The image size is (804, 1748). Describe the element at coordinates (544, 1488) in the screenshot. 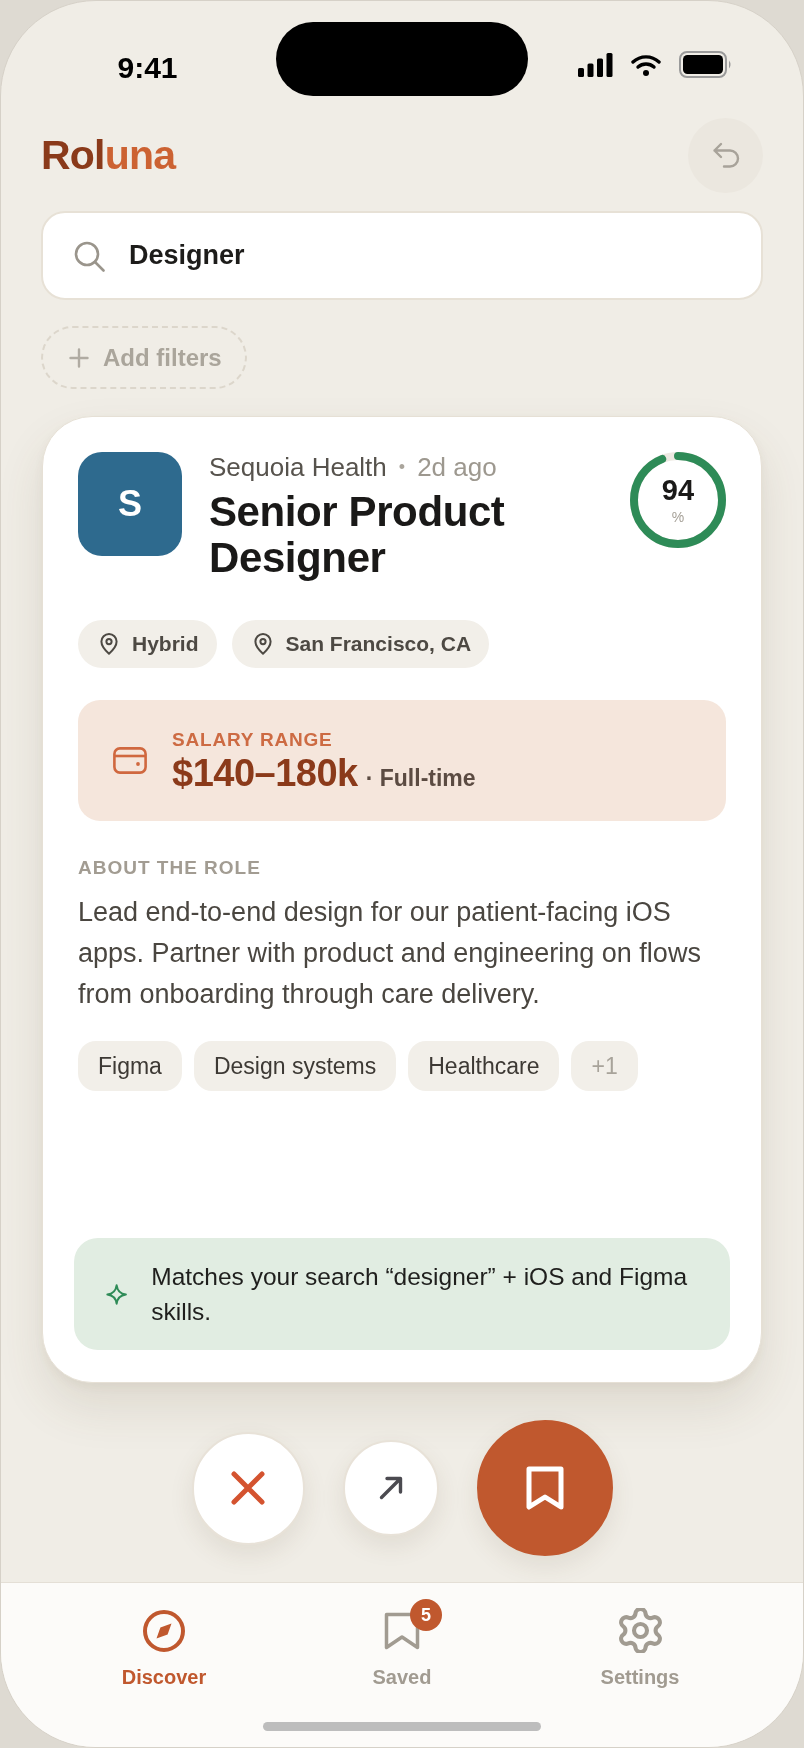

I see `bookmark-icon` at that location.